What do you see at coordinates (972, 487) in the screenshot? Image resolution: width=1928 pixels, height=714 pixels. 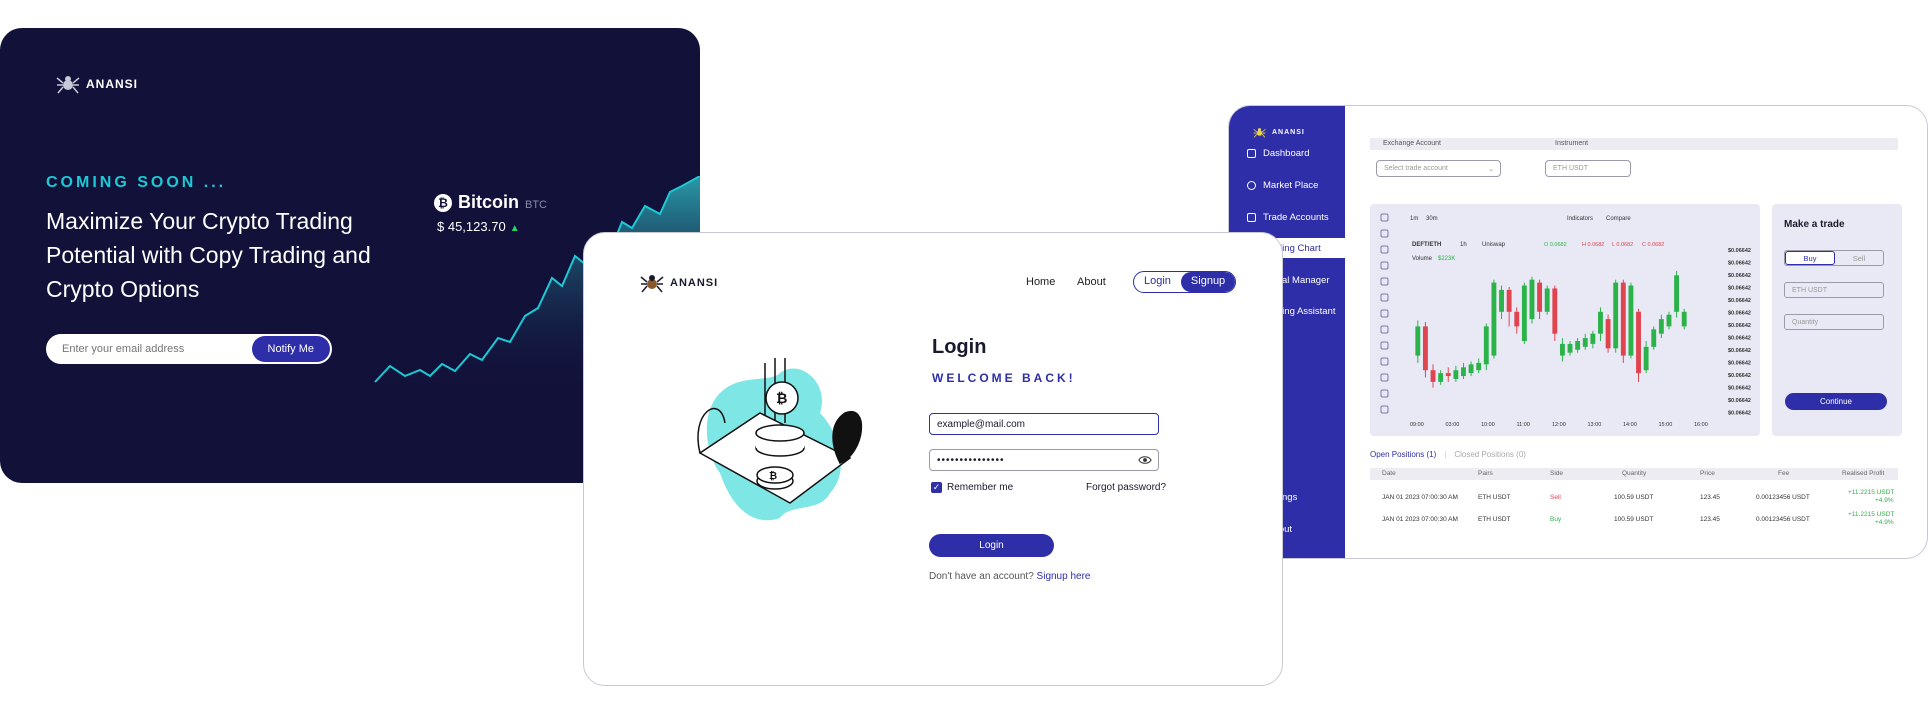 I see `remember-me: ✓ Remember me` at bounding box center [972, 487].